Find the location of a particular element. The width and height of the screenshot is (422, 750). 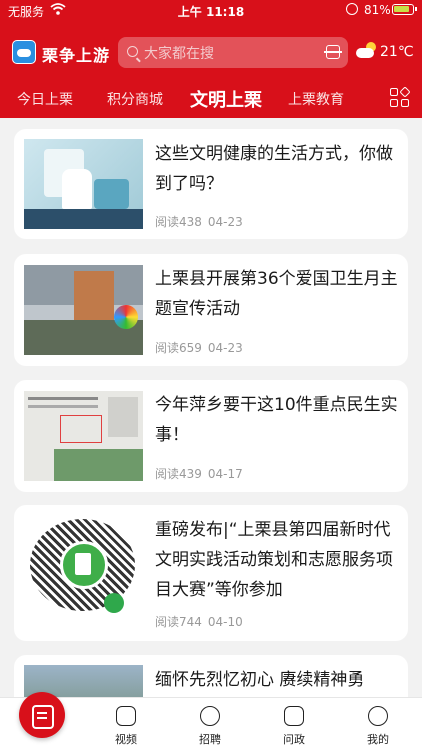

tab-points-mall: 积分商城 is located at coordinates (135, 99).